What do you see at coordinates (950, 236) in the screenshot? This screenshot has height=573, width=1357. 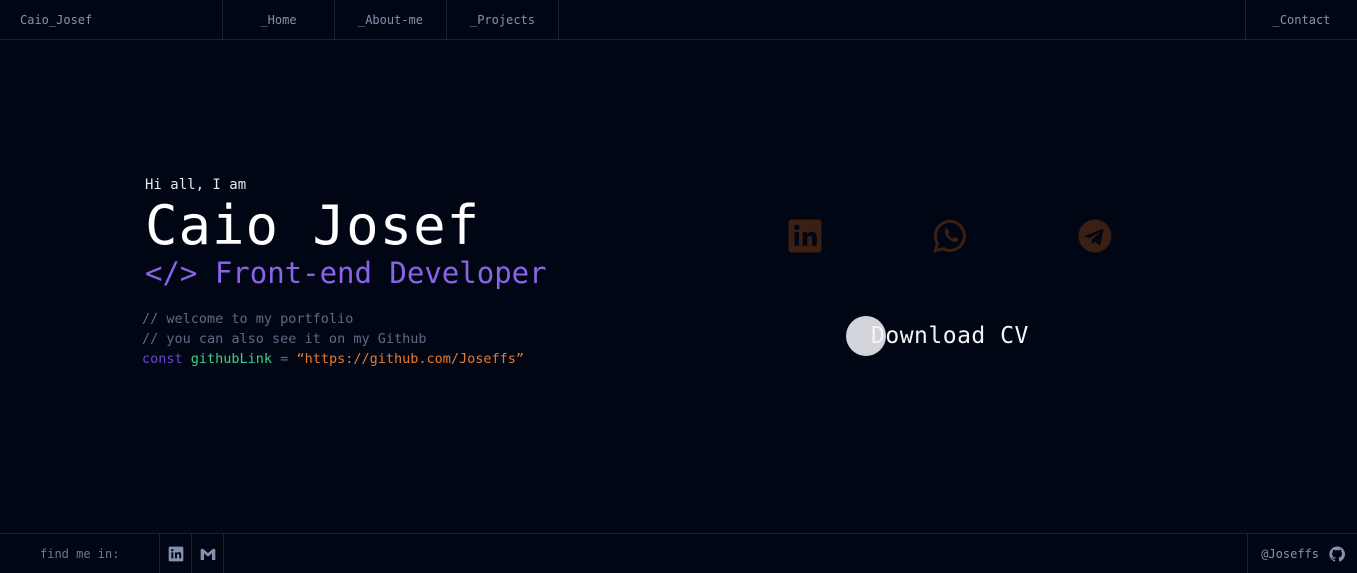 I see `whatsapp-icon` at bounding box center [950, 236].